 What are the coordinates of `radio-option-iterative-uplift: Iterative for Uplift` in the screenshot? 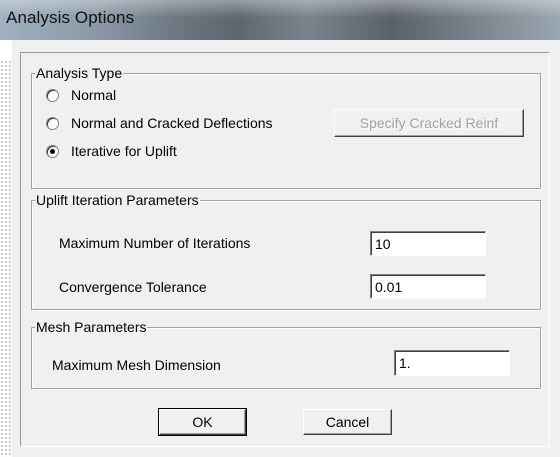 It's located at (111, 151).